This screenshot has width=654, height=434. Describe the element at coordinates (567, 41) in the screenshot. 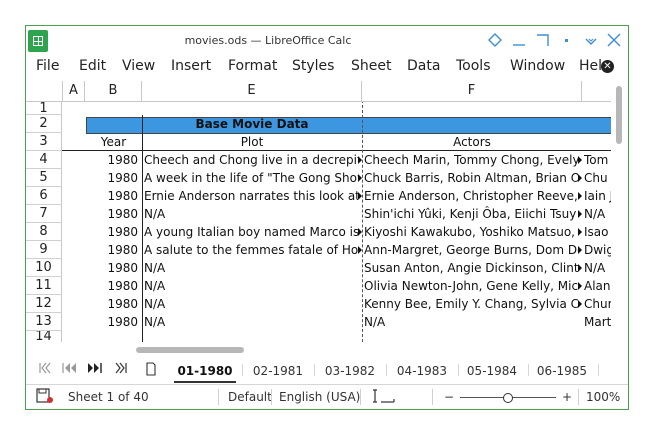

I see `dot-icon` at that location.